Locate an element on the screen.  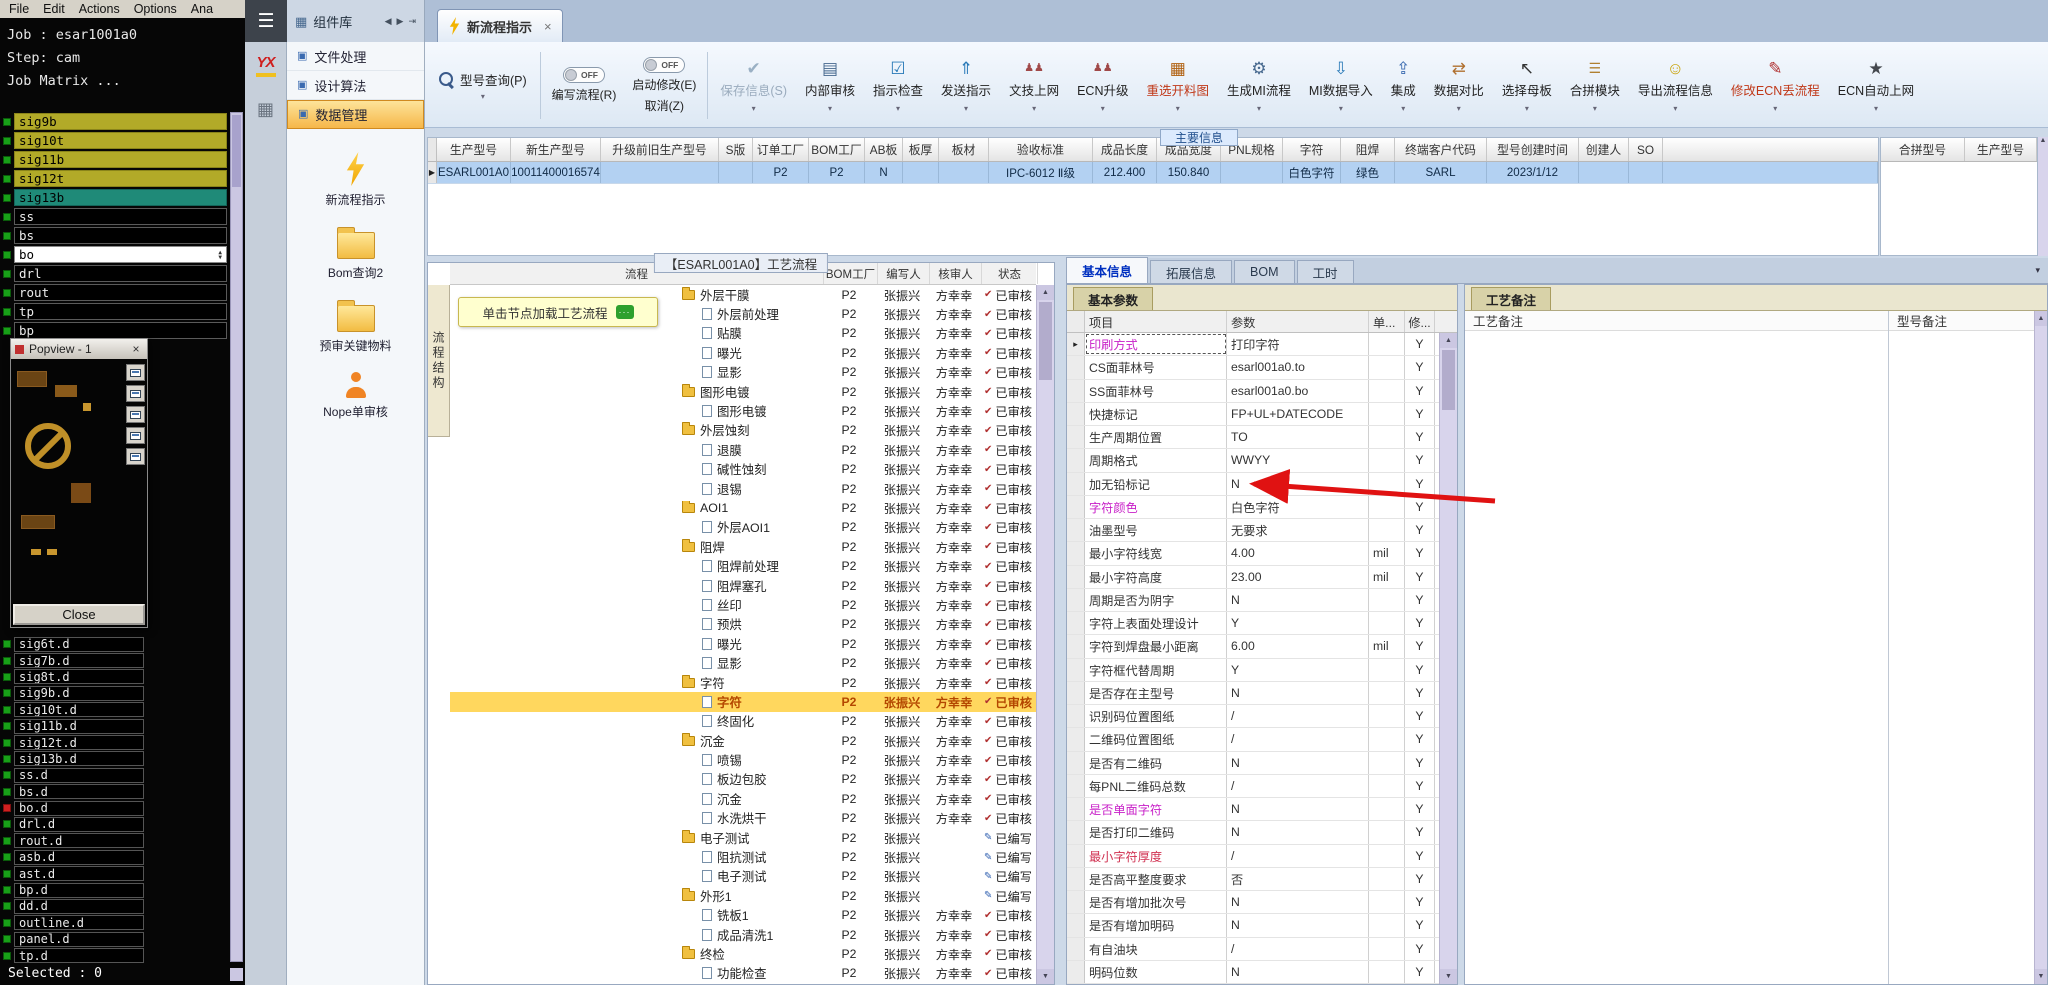
process-node-row: 退膜 P2 张振兴 方幸幸 ✔ 已审核 is located at coordinates (743, 449).